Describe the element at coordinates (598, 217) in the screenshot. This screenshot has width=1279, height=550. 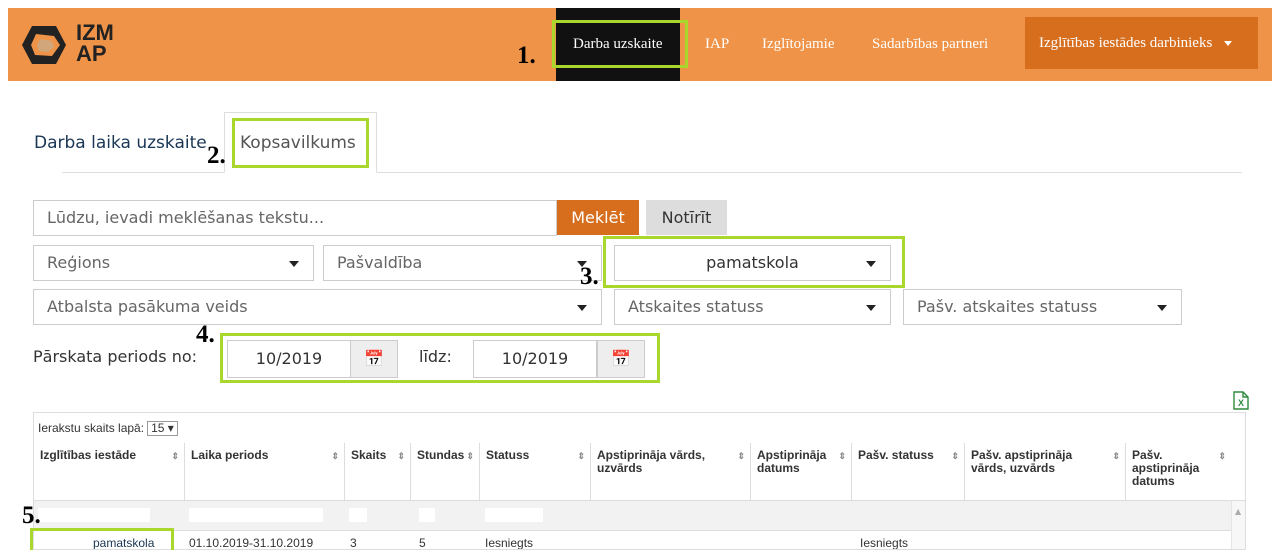
I see `search-button: Meklēt` at that location.